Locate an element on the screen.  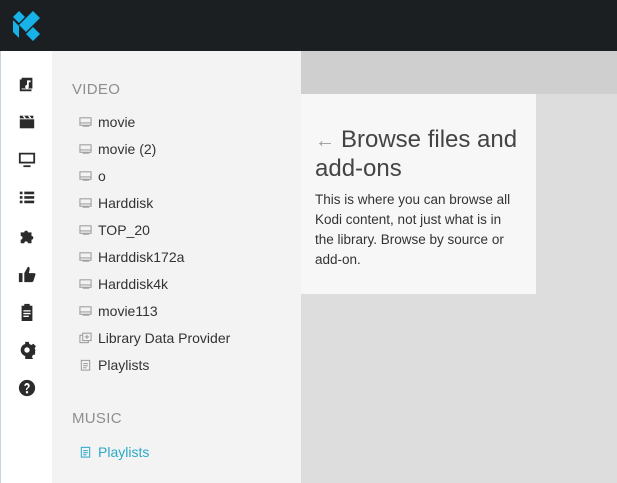
sidebar-item-movie113: movie113 is located at coordinates (118, 311).